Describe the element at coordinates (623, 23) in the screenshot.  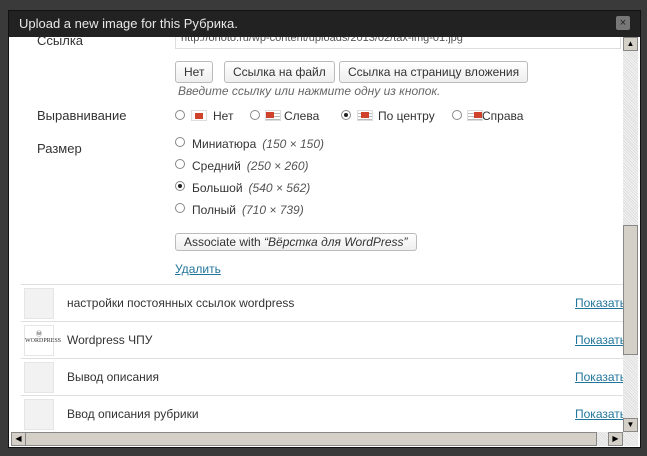
I see `close-icon: ×` at that location.